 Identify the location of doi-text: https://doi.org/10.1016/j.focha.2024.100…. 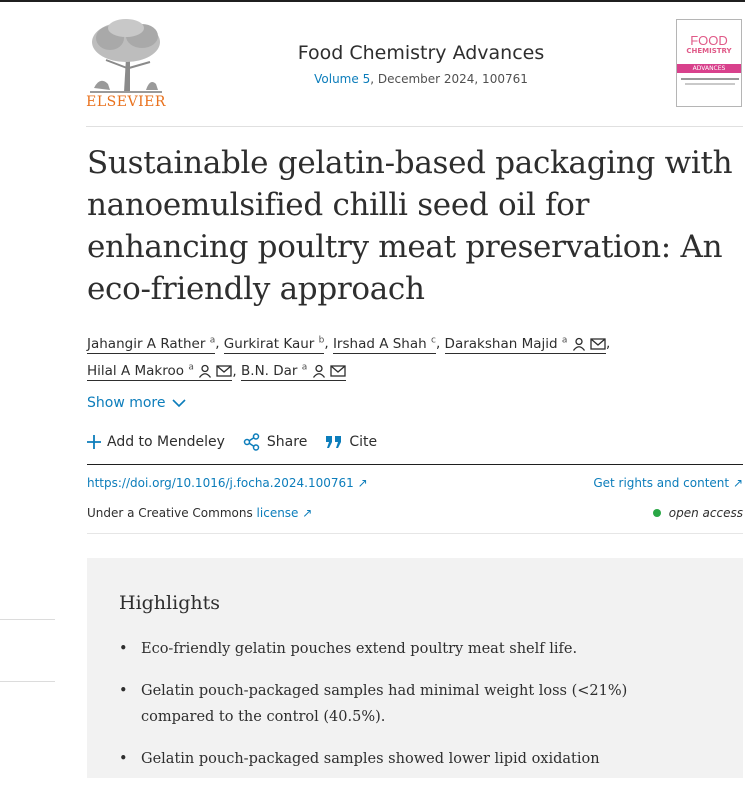
(220, 483).